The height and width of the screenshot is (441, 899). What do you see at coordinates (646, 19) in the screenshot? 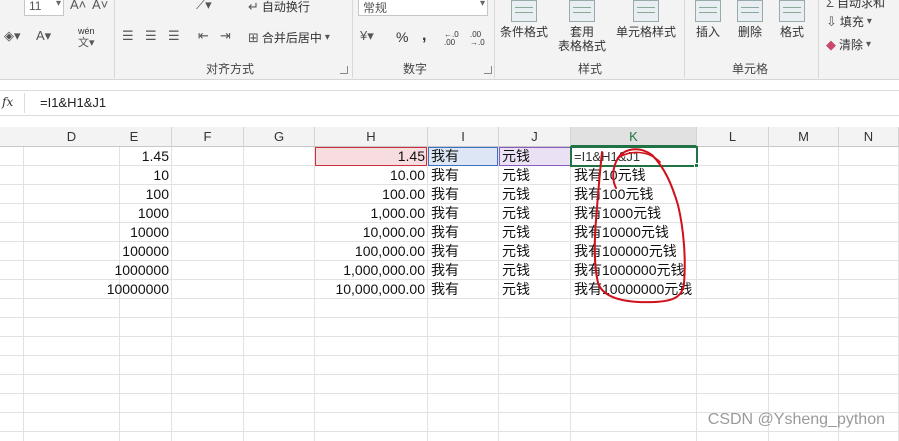
I see `cell-styles-button: 单元格样式` at bounding box center [646, 19].